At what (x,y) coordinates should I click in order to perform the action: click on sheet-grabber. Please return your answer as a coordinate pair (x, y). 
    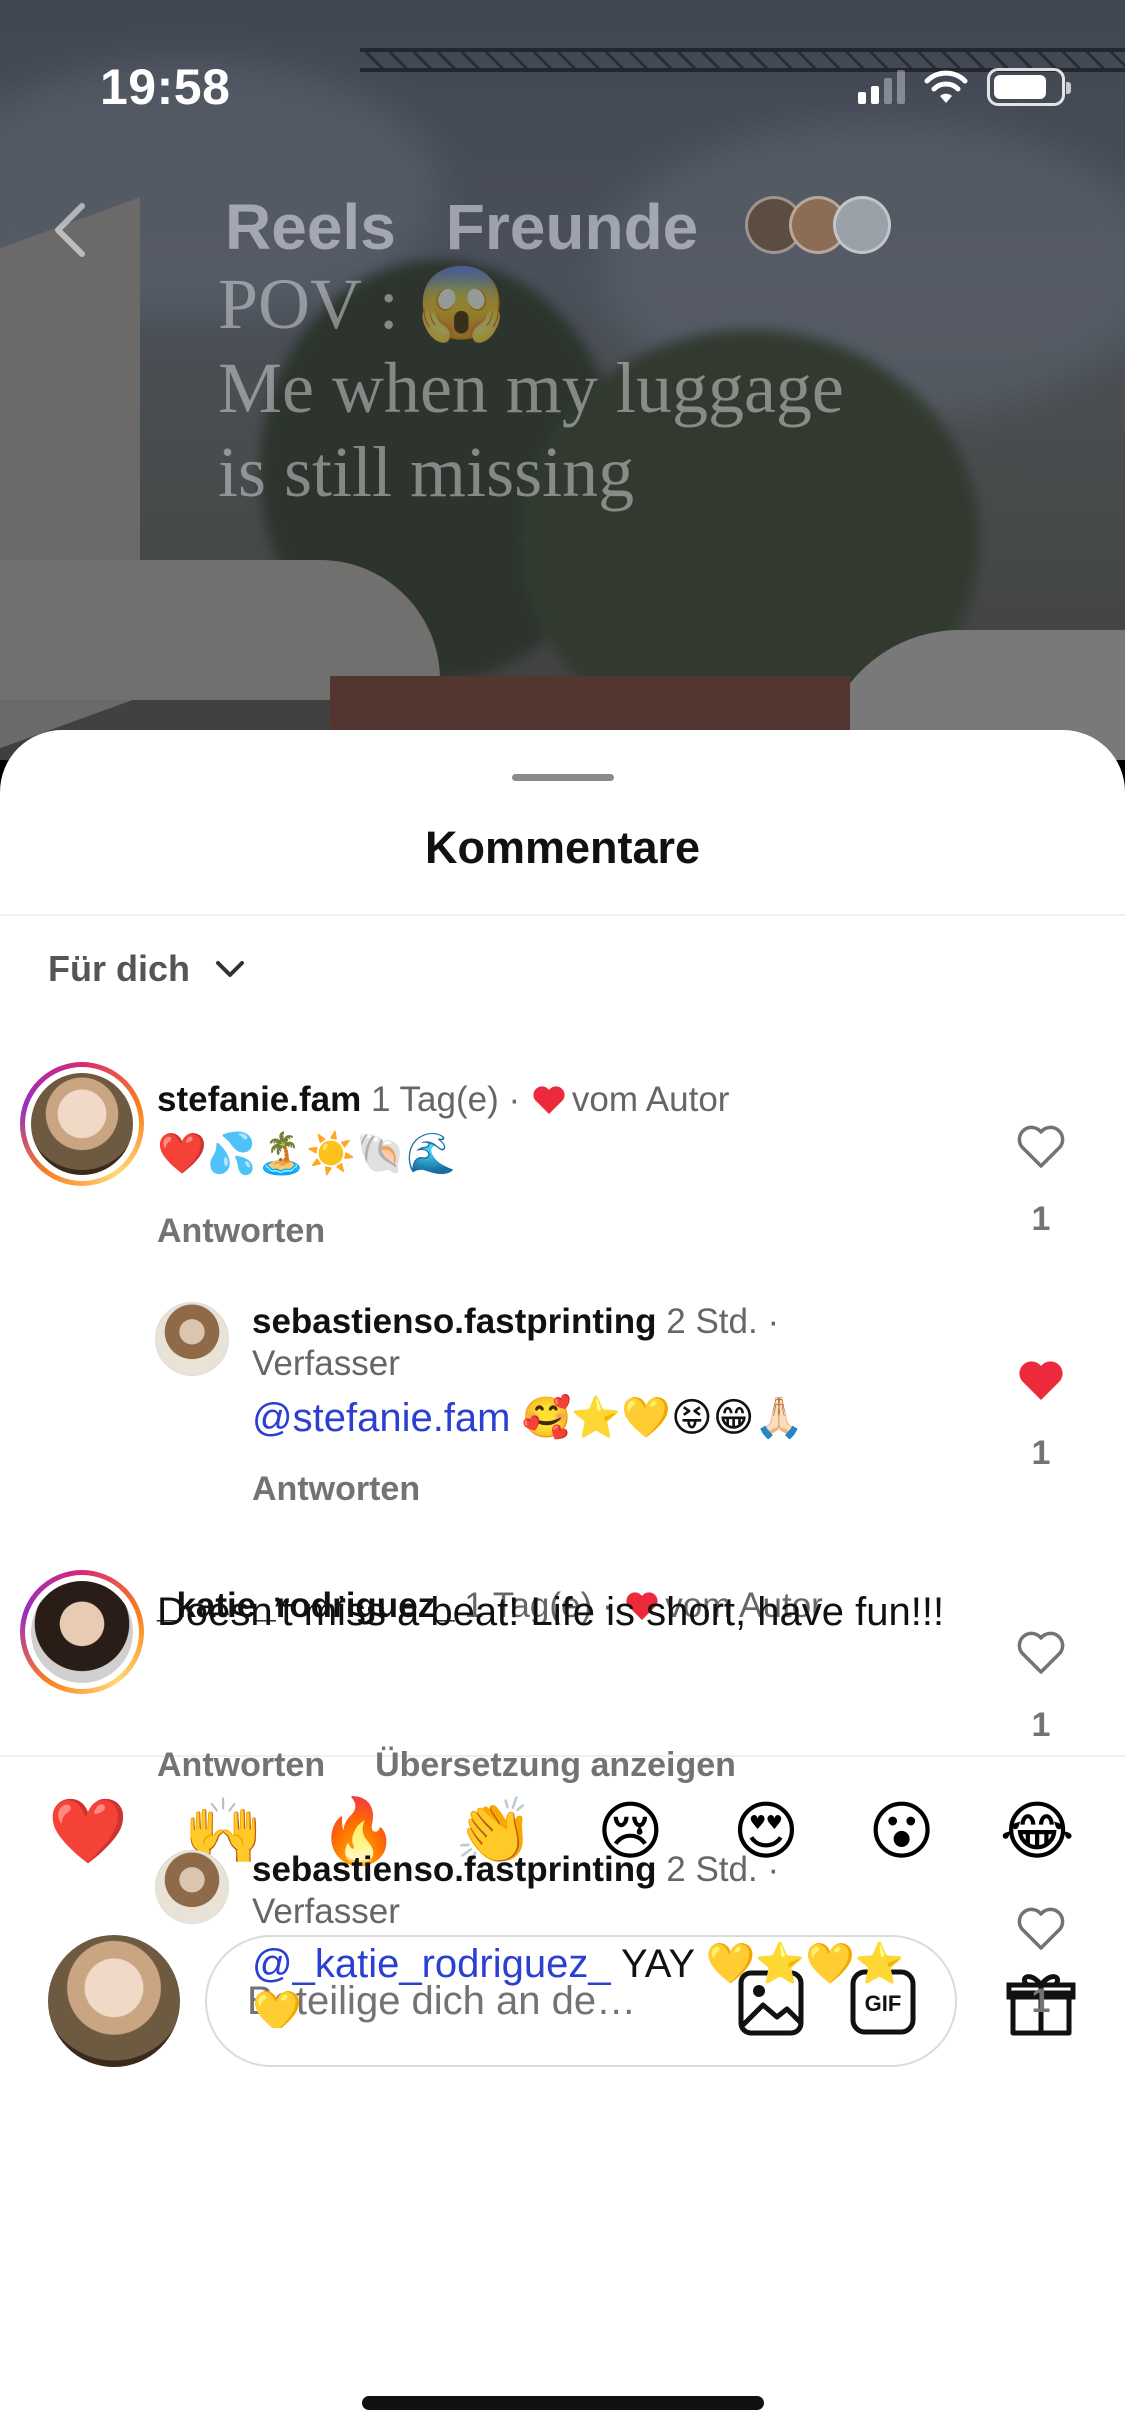
    Looking at the image, I should click on (563, 777).